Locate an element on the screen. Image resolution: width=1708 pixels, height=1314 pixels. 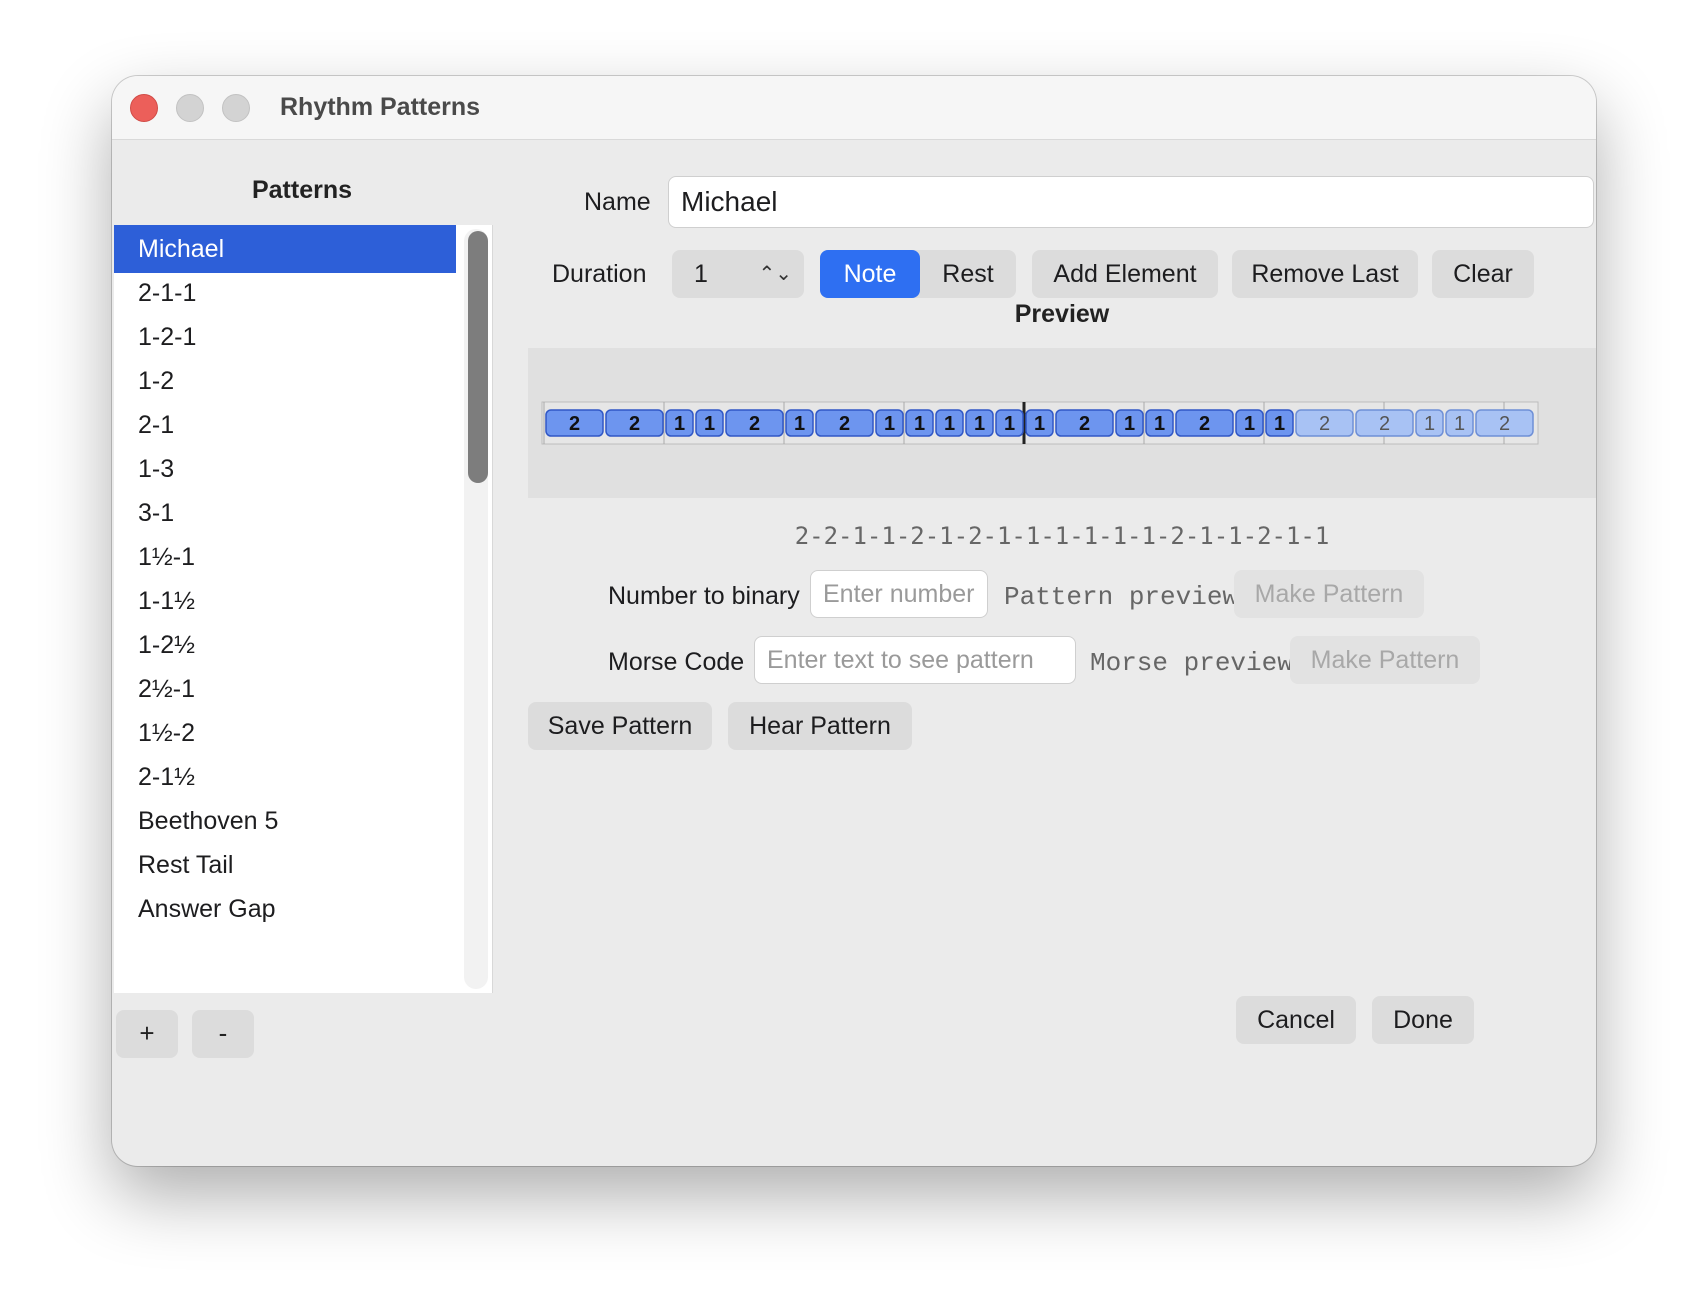
list-item: 2-1½ is located at coordinates (285, 777).